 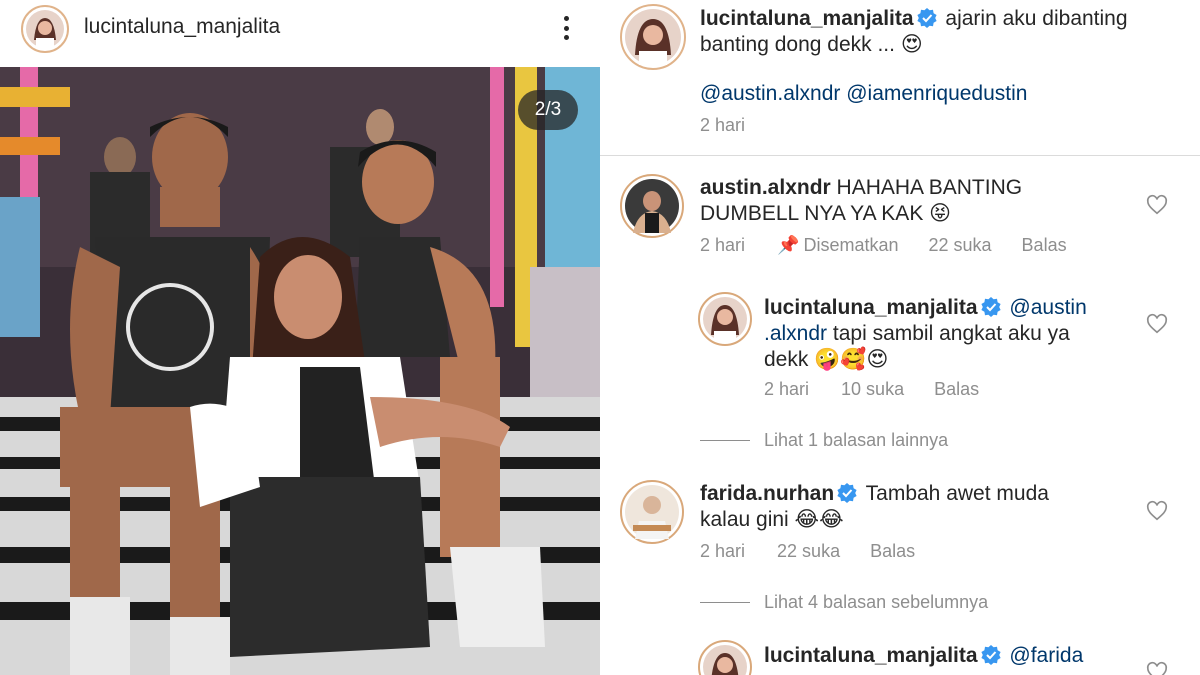 What do you see at coordinates (856, 440) in the screenshot?
I see `view-more-replies-label: Lihat 1 balasan lainnya` at bounding box center [856, 440].